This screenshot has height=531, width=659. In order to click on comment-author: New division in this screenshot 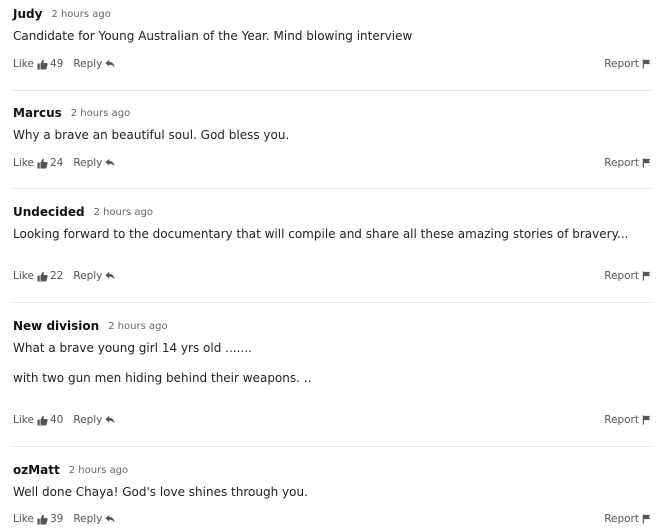, I will do `click(56, 326)`.